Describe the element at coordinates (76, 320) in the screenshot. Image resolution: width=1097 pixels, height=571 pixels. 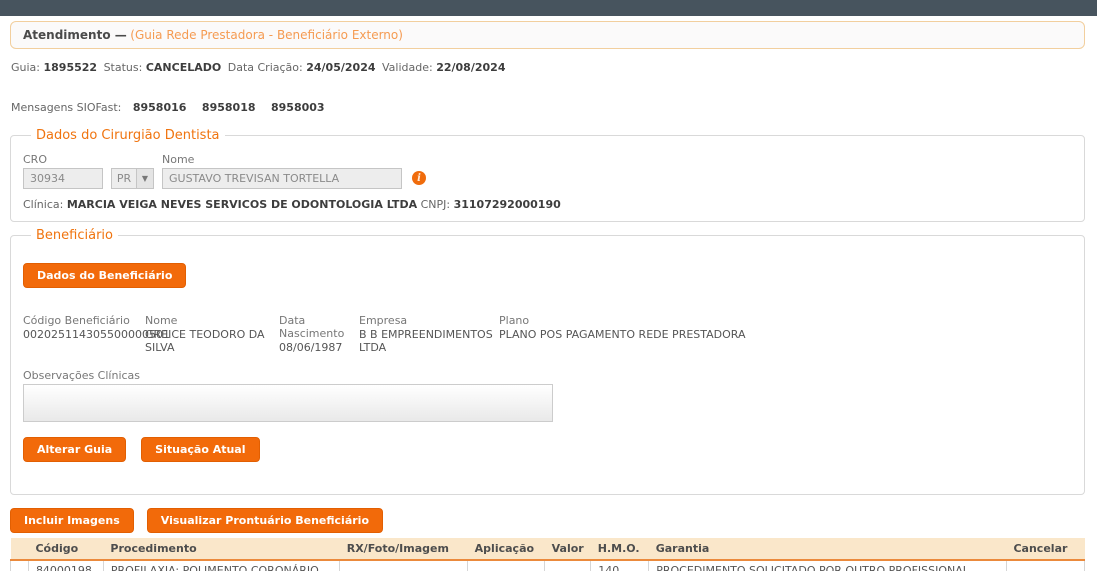
I see `beneficiary-code-label: Código Beneficiário` at that location.